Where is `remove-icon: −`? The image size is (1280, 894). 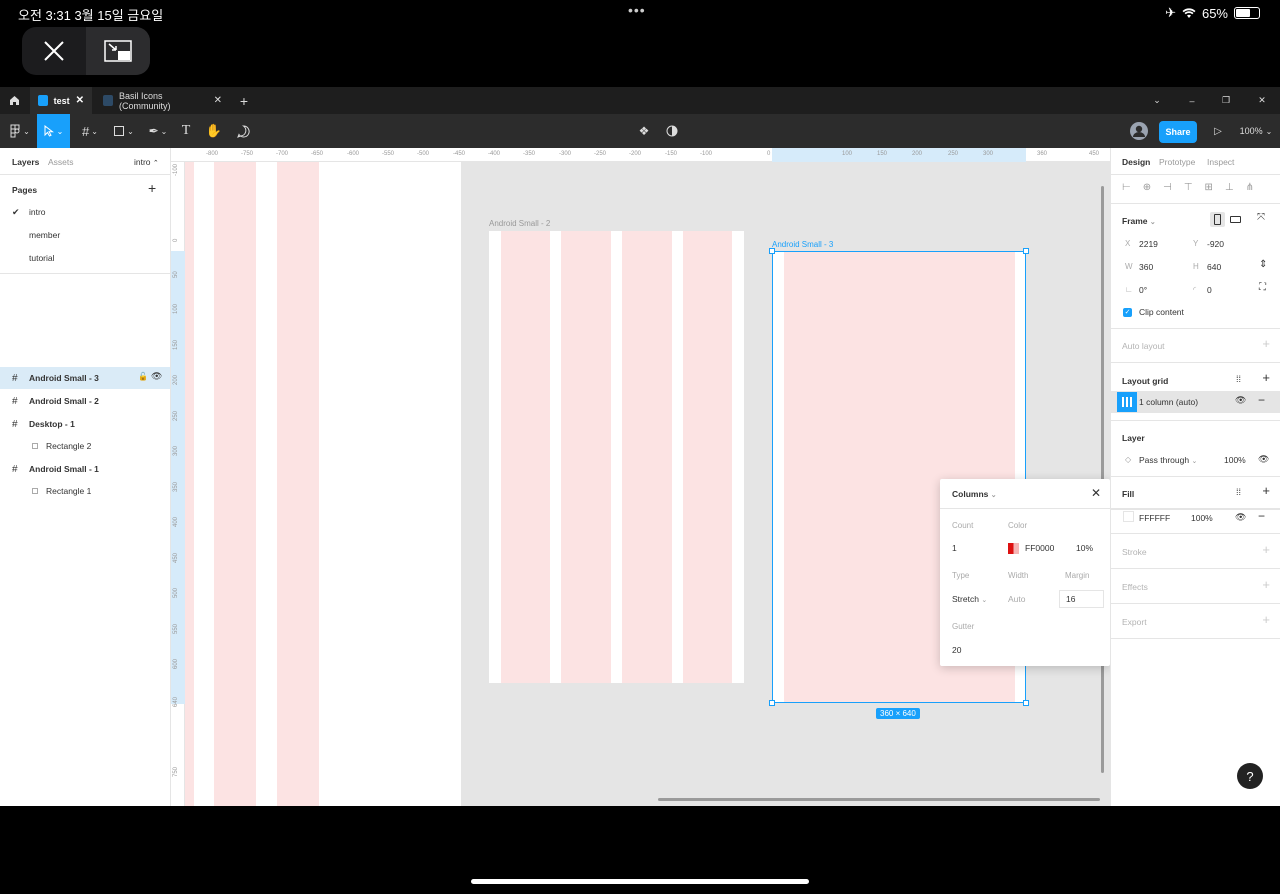
remove-icon: − is located at coordinates (1261, 400).